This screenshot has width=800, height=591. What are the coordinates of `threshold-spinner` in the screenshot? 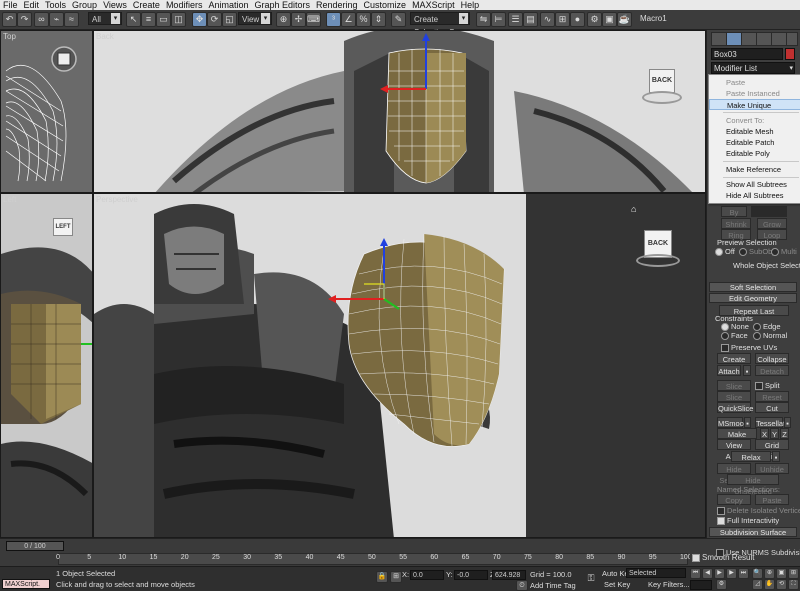 It's located at (769, 211).